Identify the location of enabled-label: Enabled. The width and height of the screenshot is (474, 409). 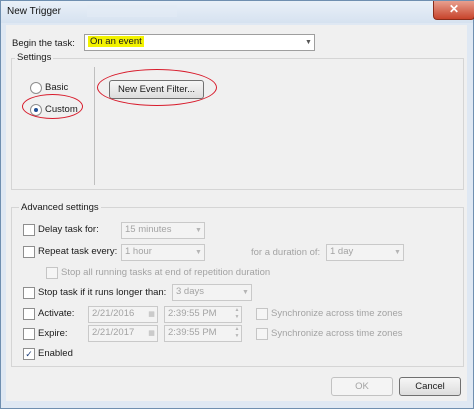
(55, 353).